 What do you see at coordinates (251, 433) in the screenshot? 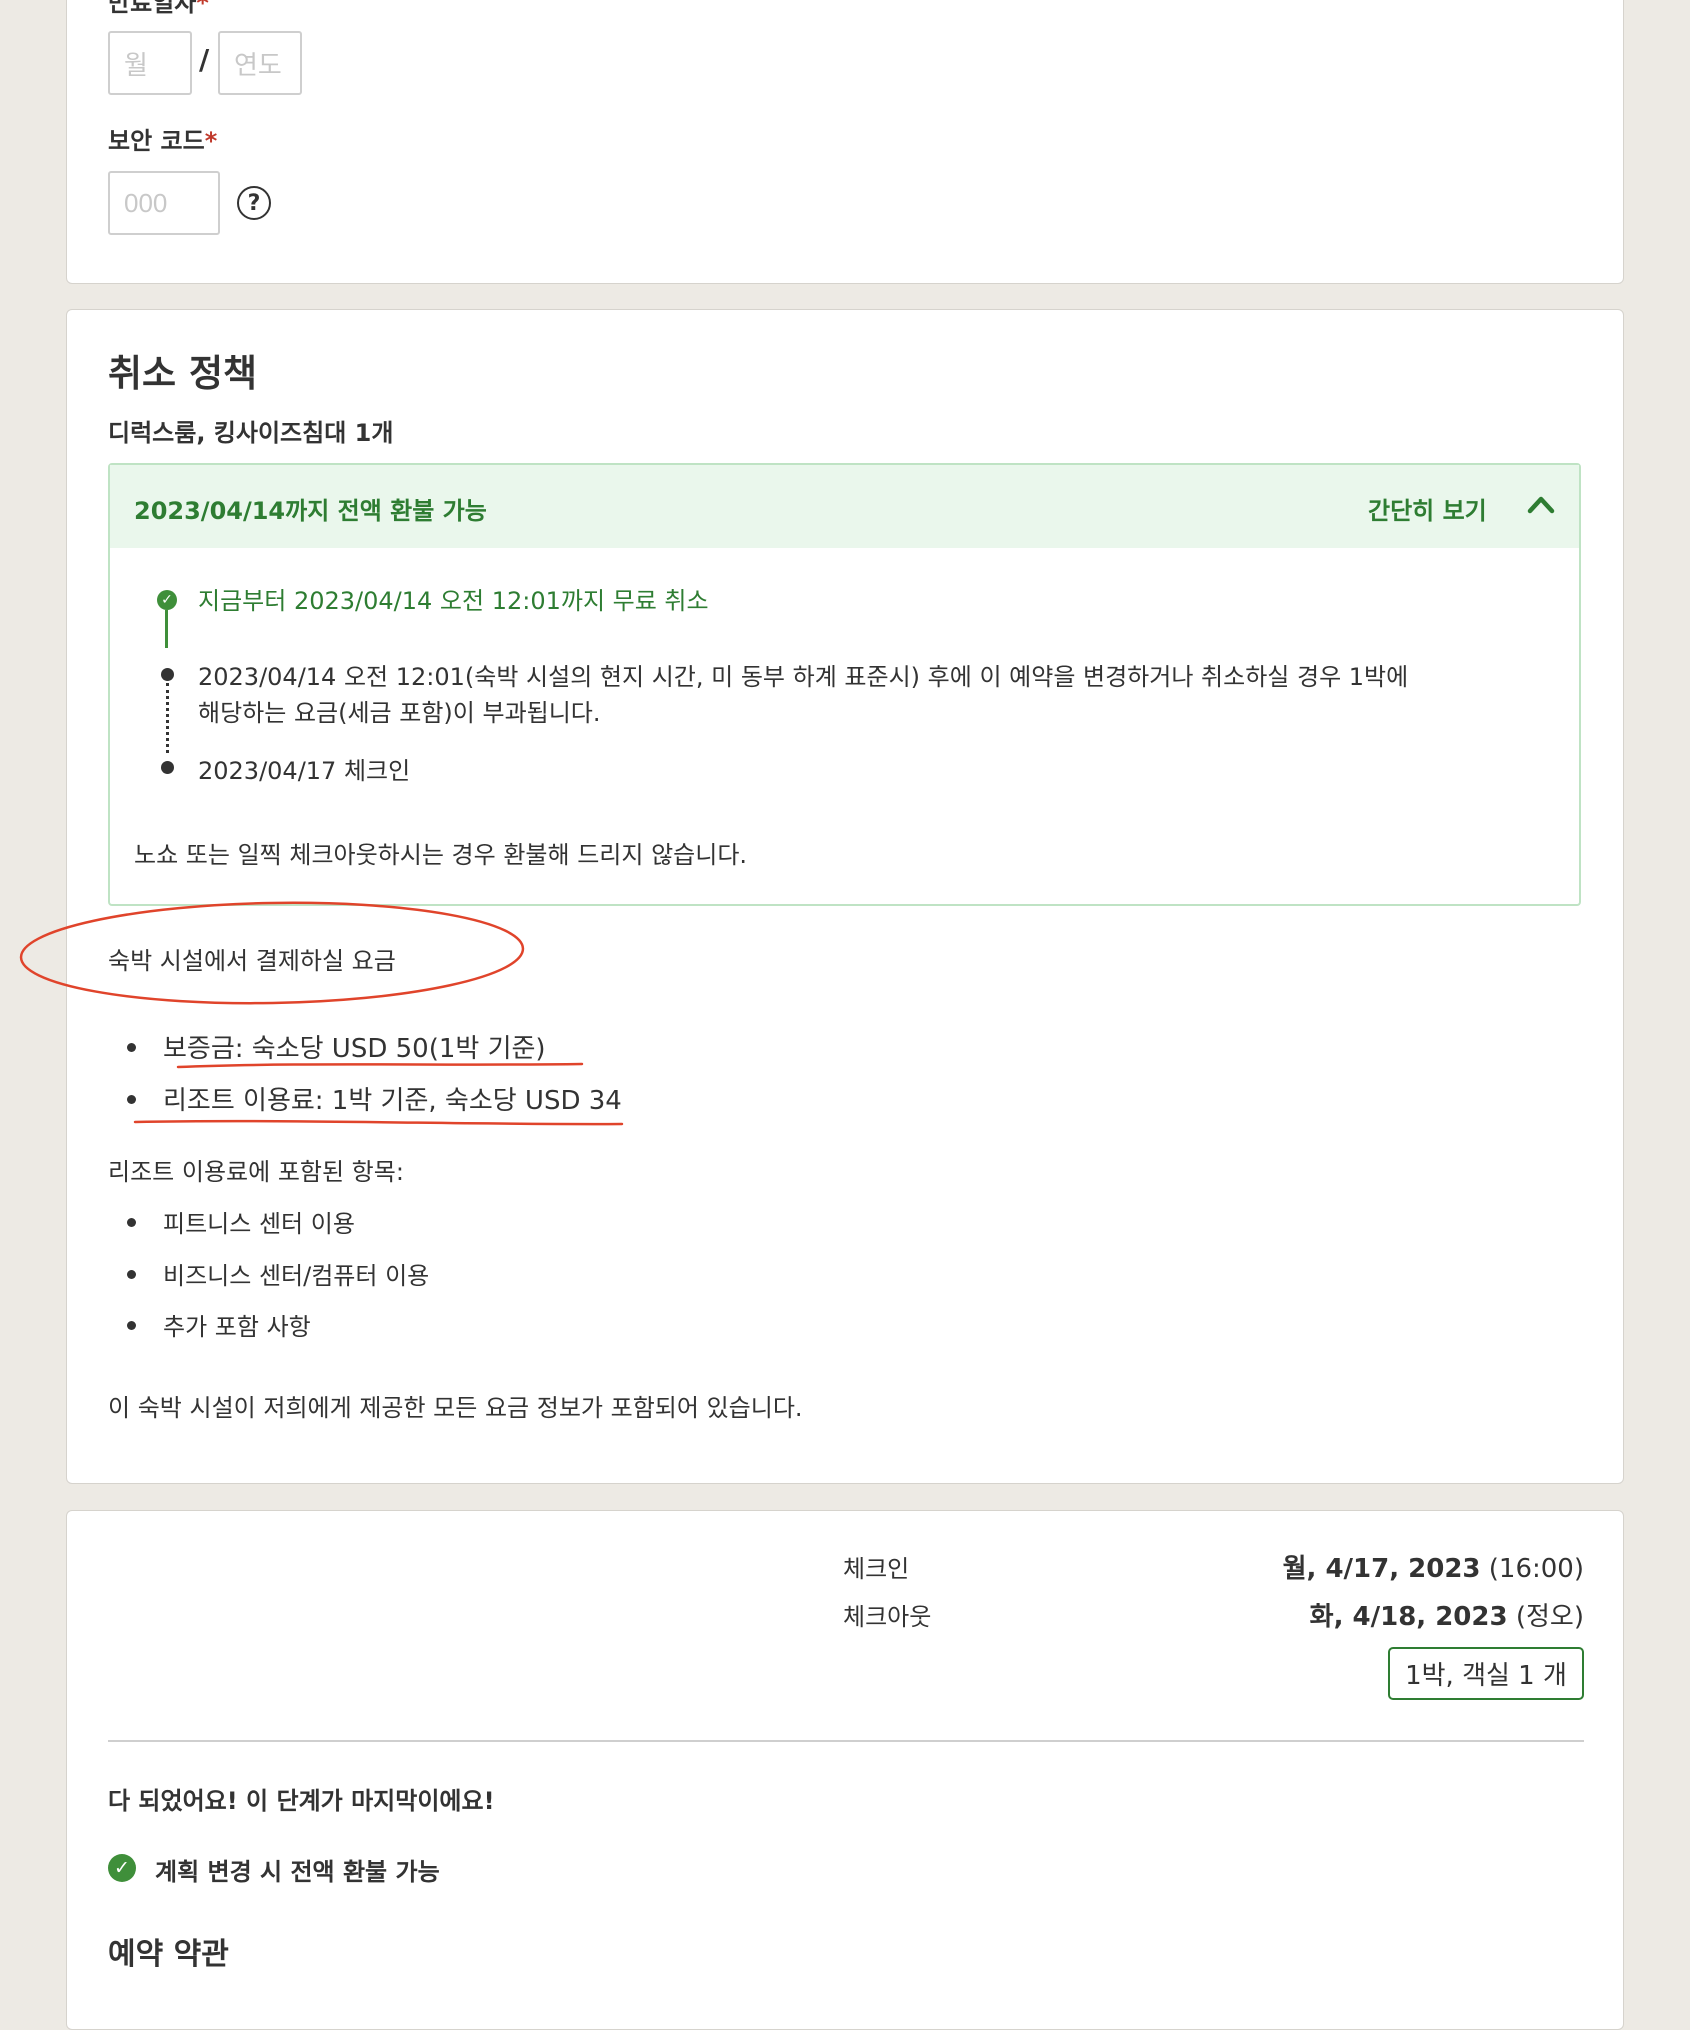
I see `room-name: 디럭스룸, 킹사이즈침대 1개` at bounding box center [251, 433].